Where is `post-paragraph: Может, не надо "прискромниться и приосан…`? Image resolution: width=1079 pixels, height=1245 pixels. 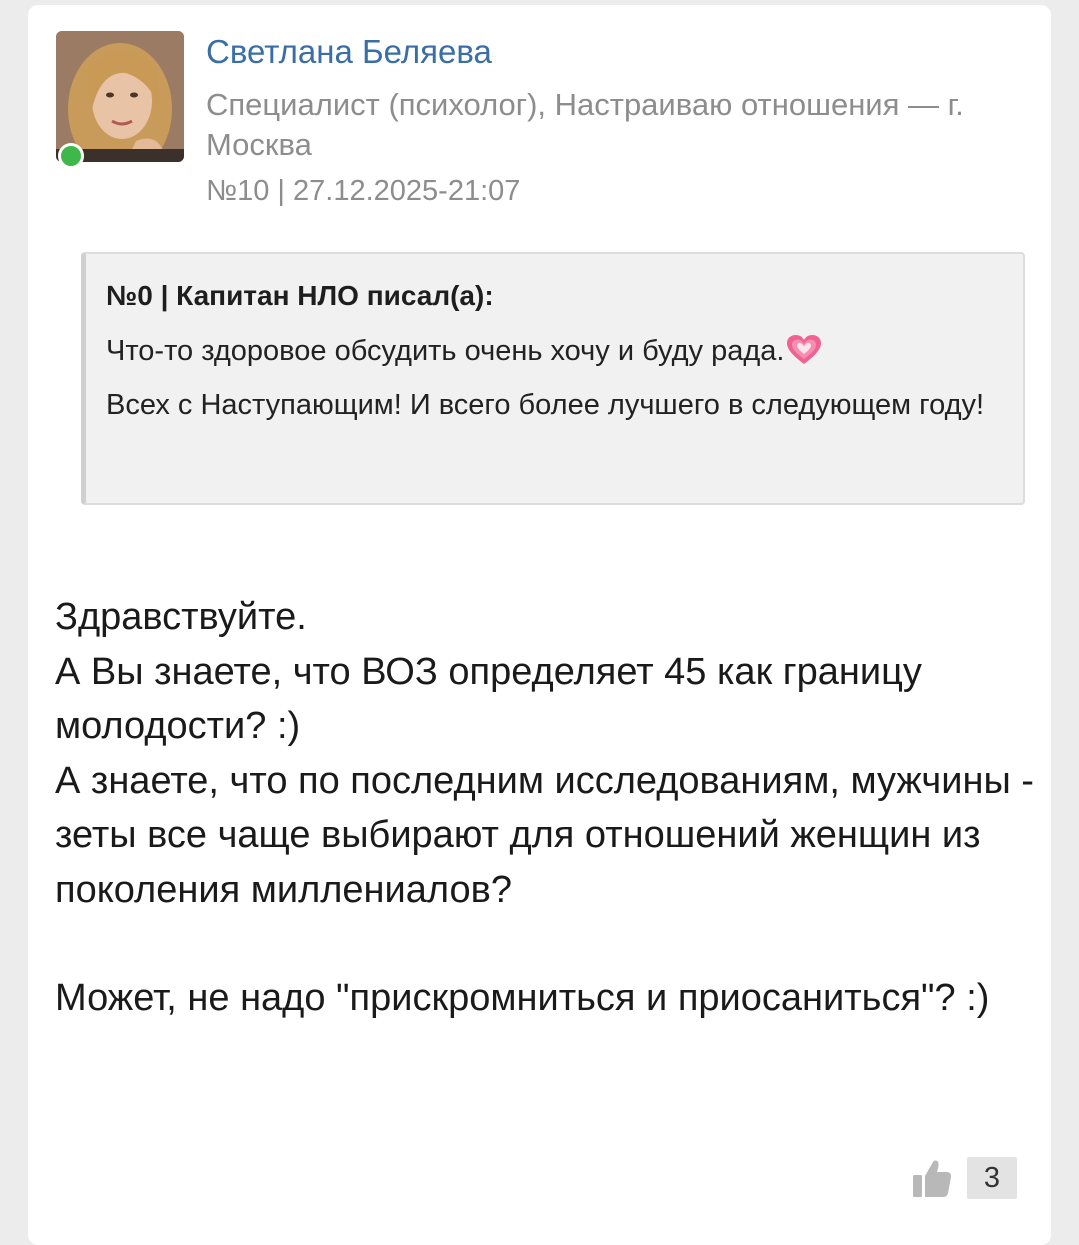
post-paragraph: Может, не надо "прискромниться и приосан… is located at coordinates (522, 998).